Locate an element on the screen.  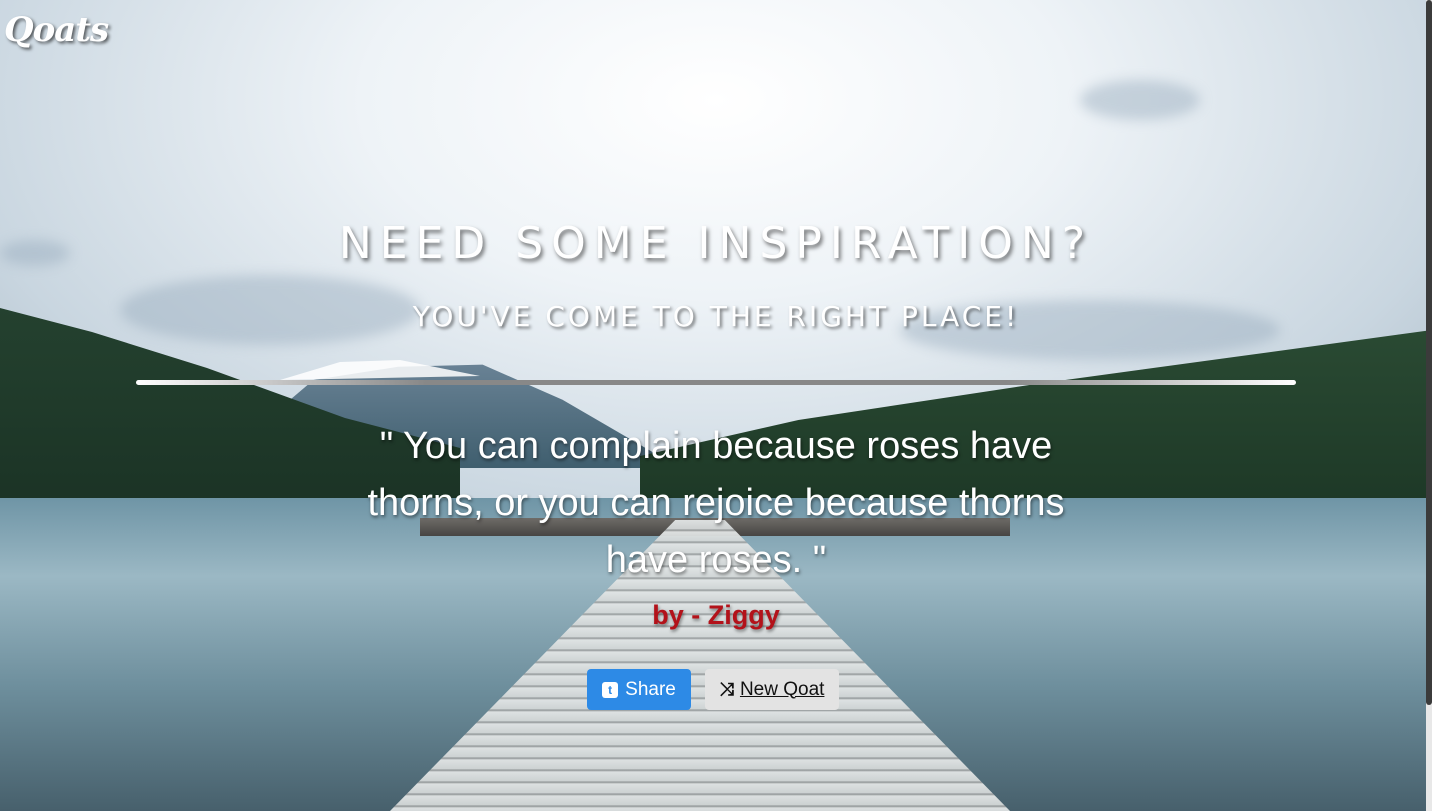
share-button: t Share is located at coordinates (639, 689).